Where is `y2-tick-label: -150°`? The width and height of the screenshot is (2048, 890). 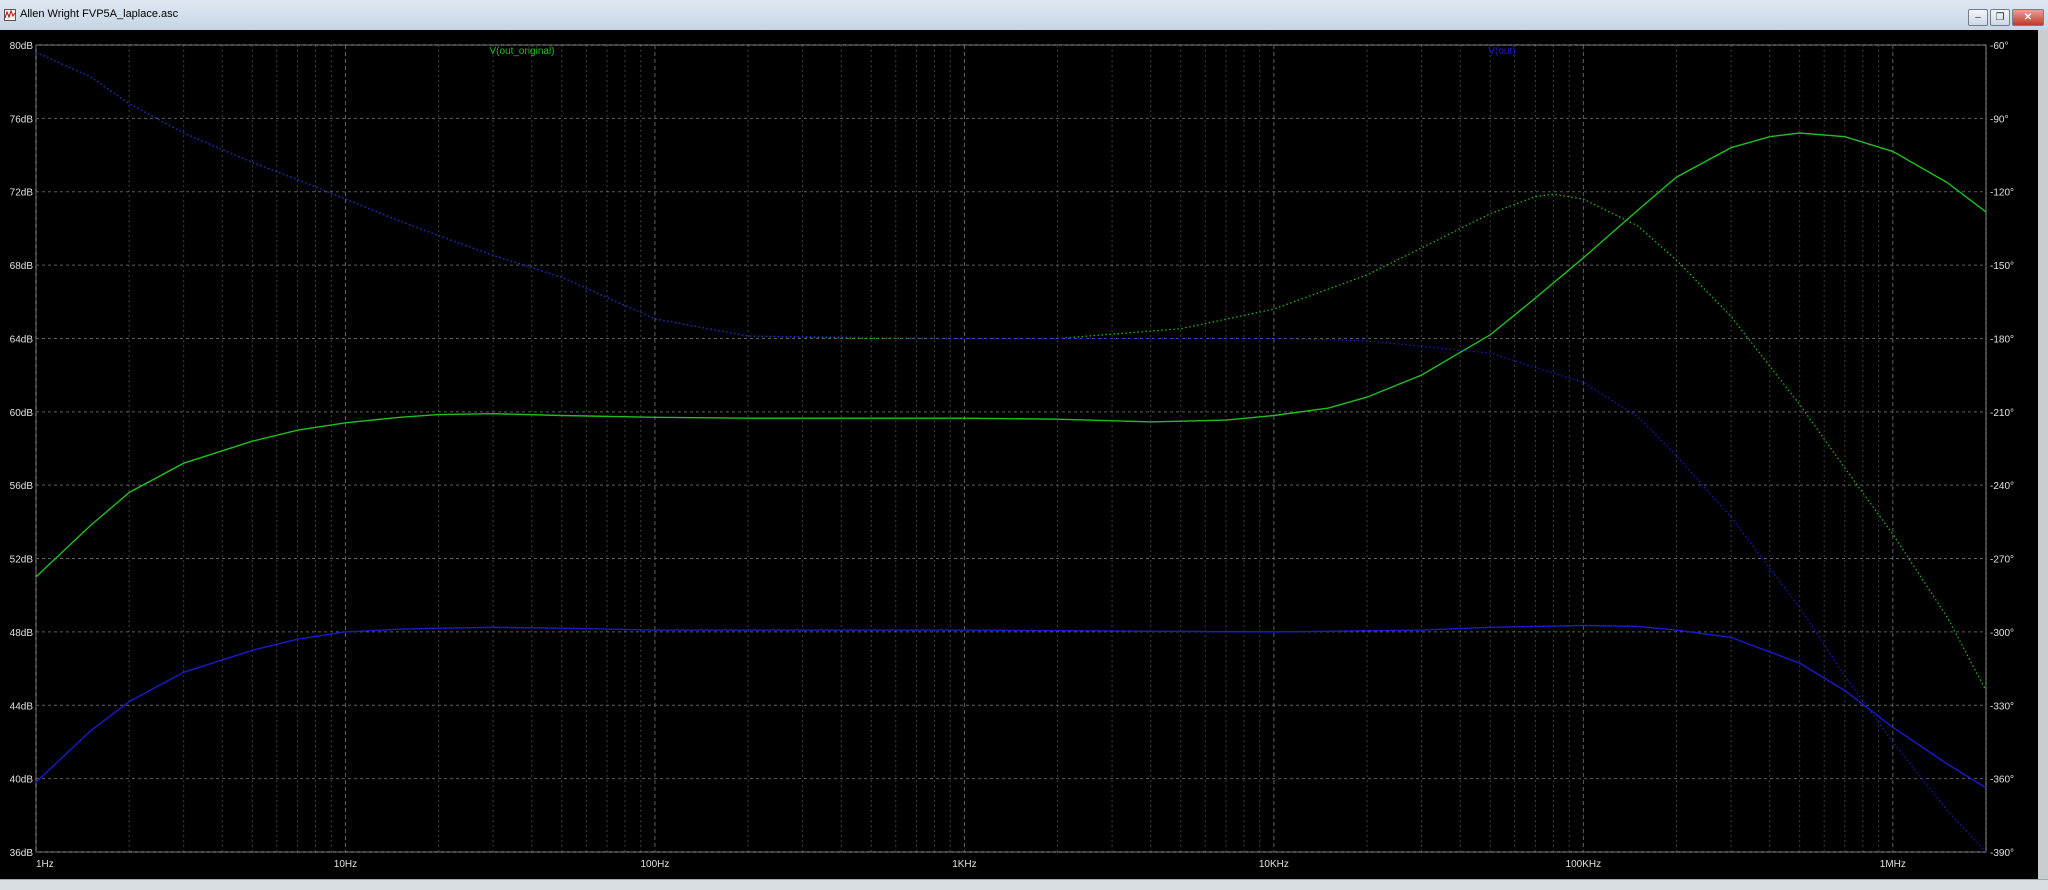 y2-tick-label: -150° is located at coordinates (2002, 266).